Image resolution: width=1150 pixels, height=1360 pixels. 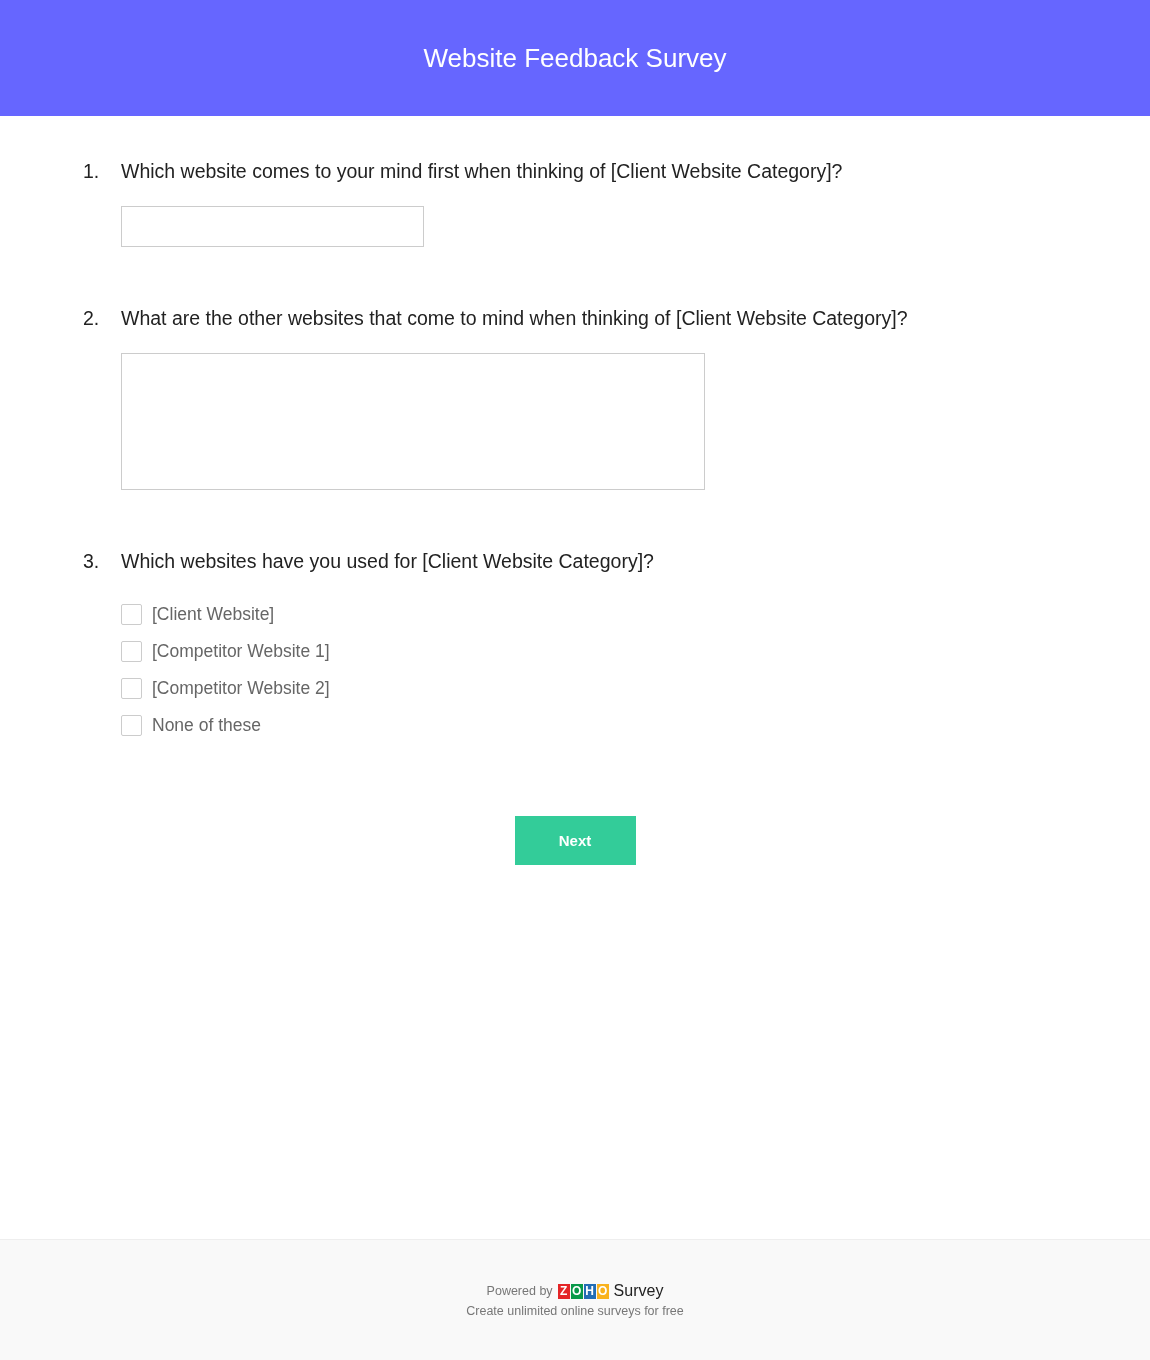 I want to click on question-number: 2., so click(x=92, y=318).